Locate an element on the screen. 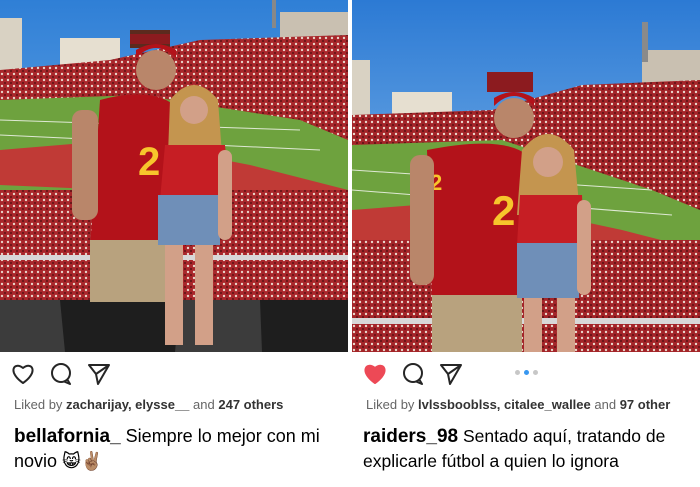  post-actions is located at coordinates (67, 374).